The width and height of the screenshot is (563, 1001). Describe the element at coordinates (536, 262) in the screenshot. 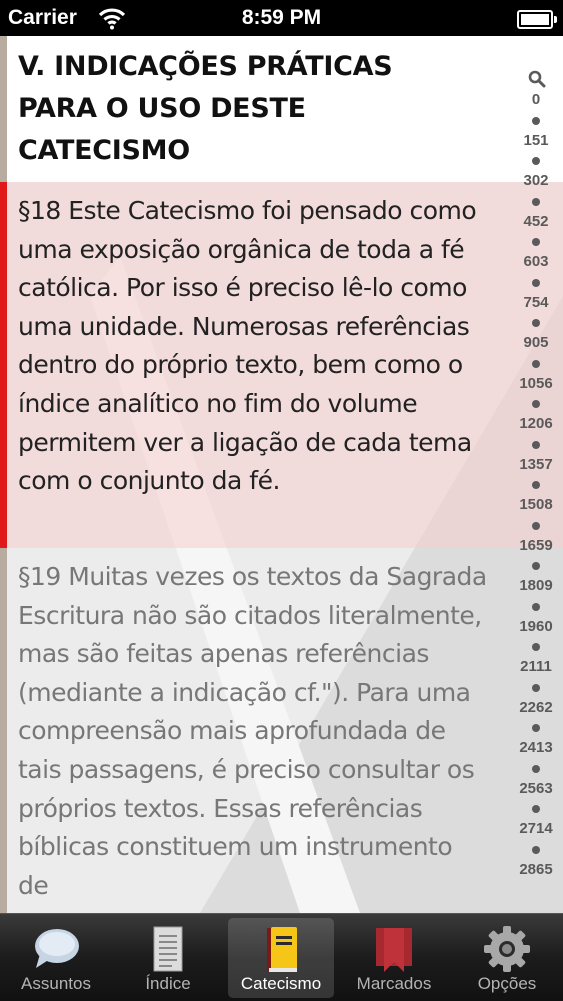

I see `index-mark: 603` at that location.